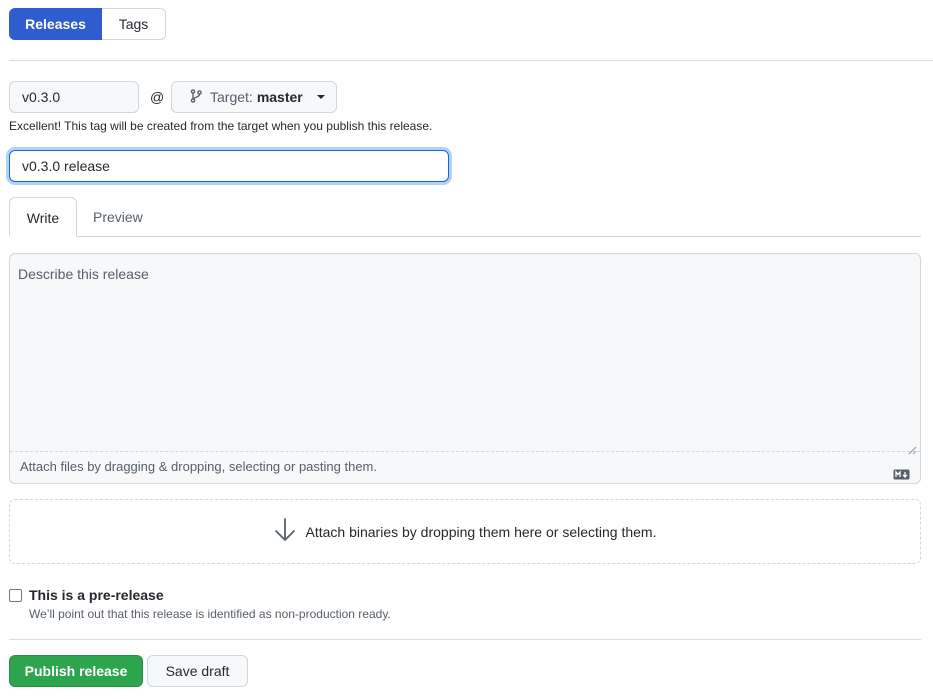 The image size is (933, 699). I want to click on releases-tags-switch: Releases Tags, so click(87, 24).